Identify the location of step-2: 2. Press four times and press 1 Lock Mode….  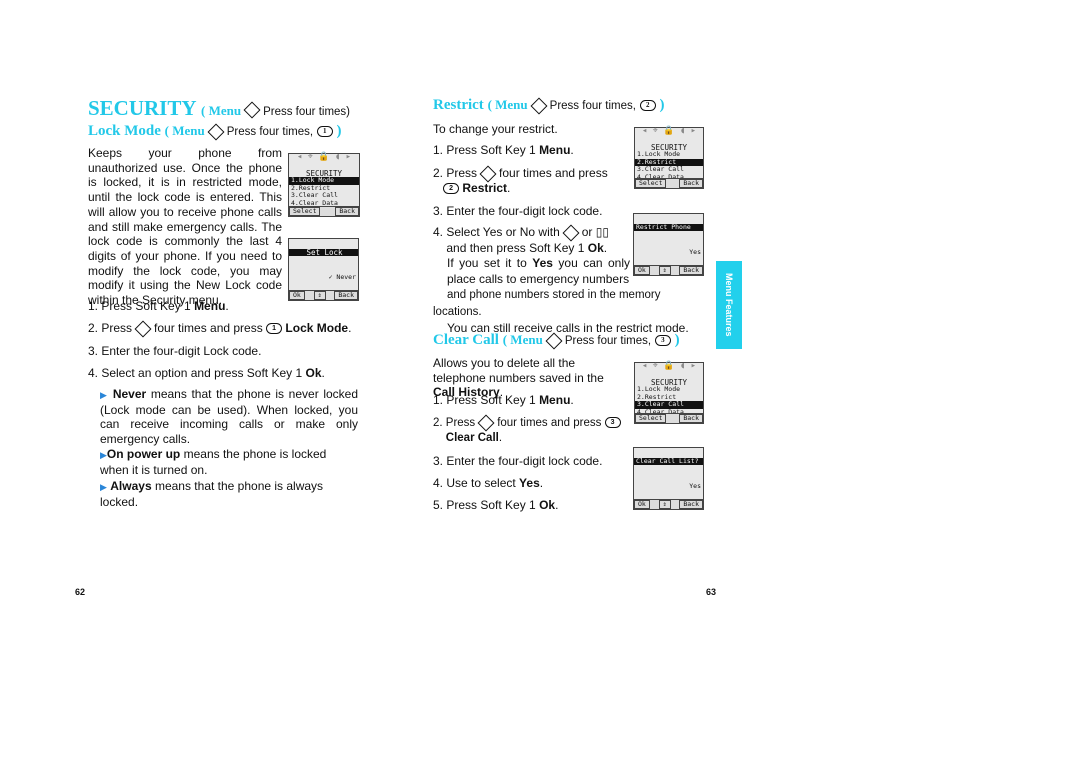
(219, 329).